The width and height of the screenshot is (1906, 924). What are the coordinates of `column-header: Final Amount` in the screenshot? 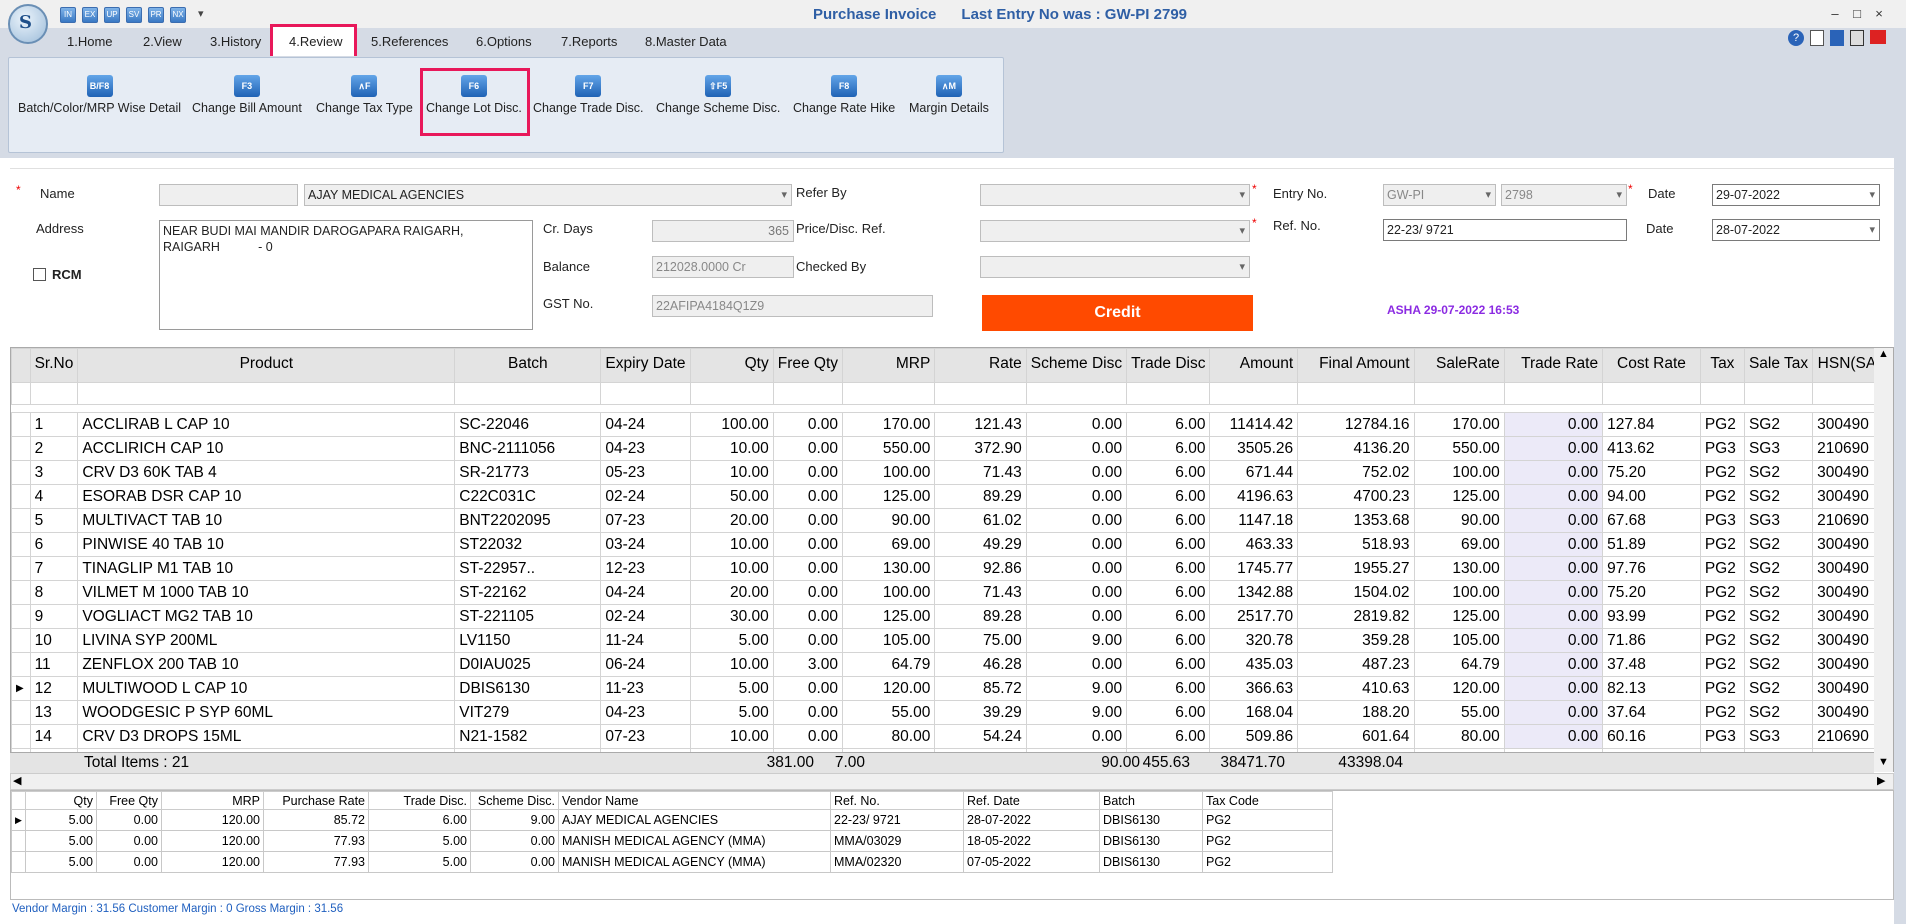 It's located at (1356, 365).